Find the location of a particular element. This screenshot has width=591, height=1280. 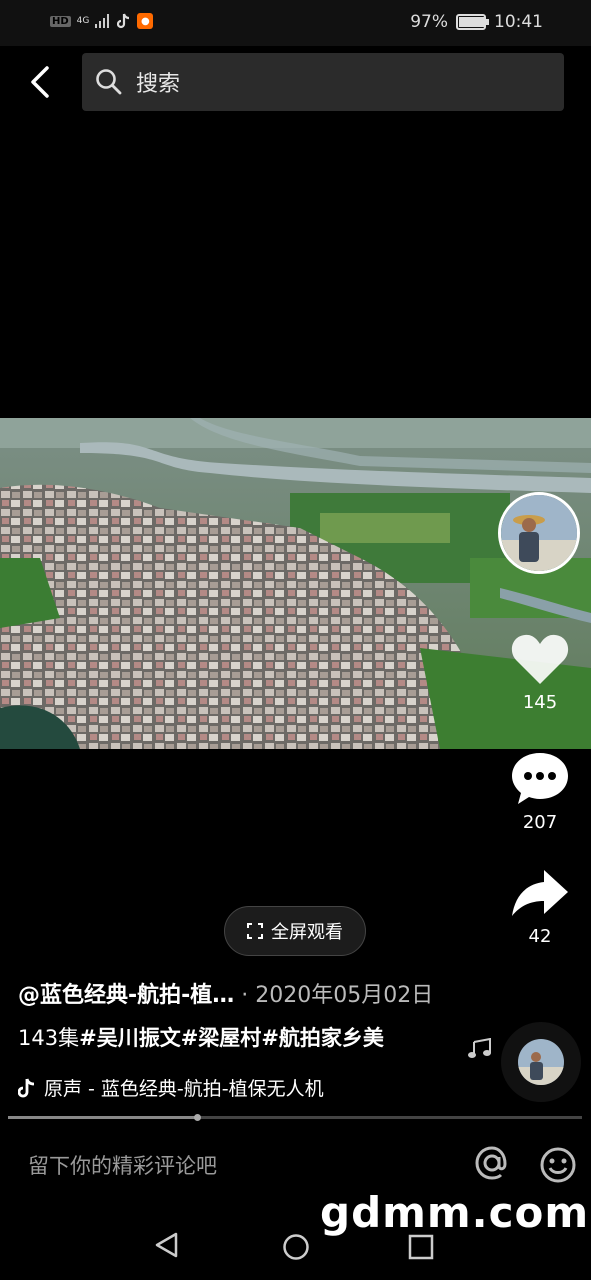

post-caption: 143集#吴川振文#梁屋村#航拍家乡美 is located at coordinates (201, 1037).